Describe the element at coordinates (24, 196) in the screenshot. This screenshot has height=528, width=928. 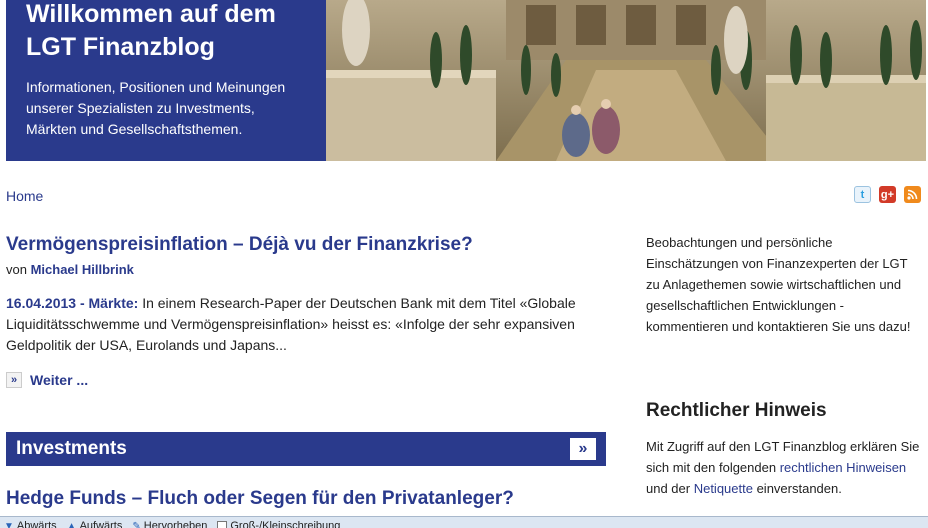
I see `breadcrumb-home: Home` at that location.